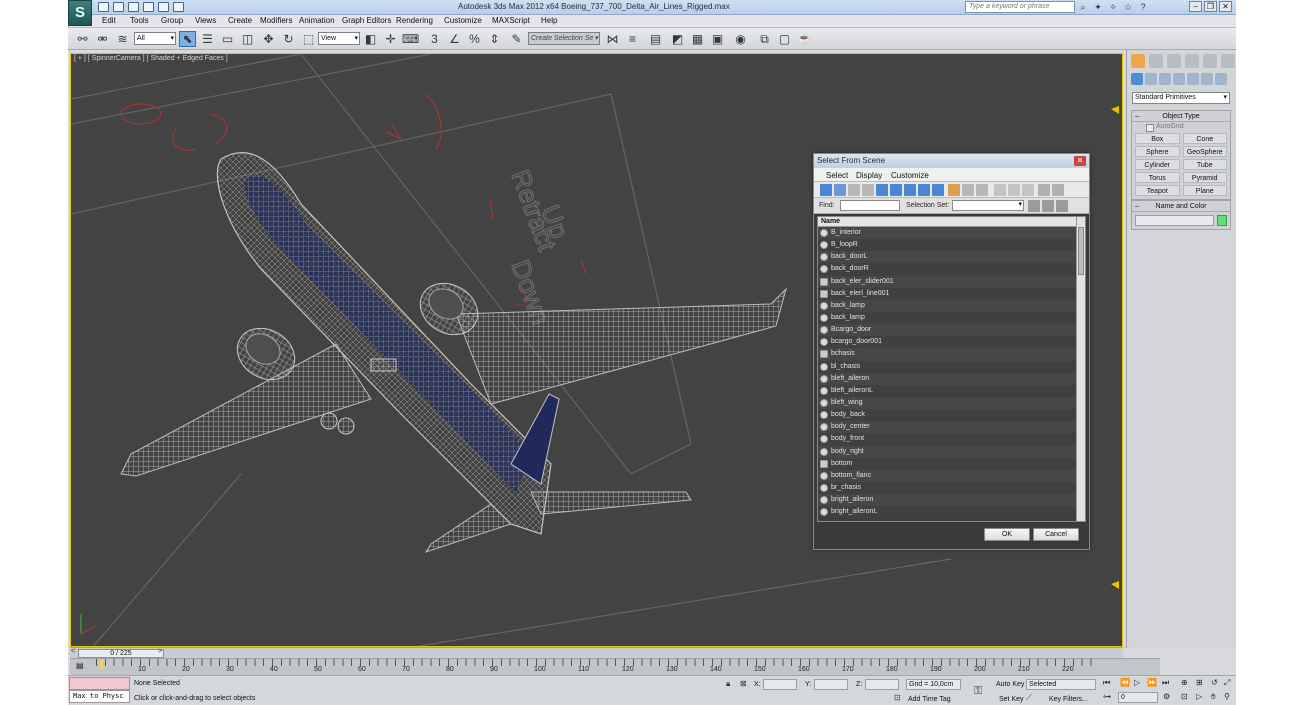 The image size is (1304, 705). Describe the element at coordinates (317, 20) in the screenshot. I see `menu-animation: Animation` at that location.